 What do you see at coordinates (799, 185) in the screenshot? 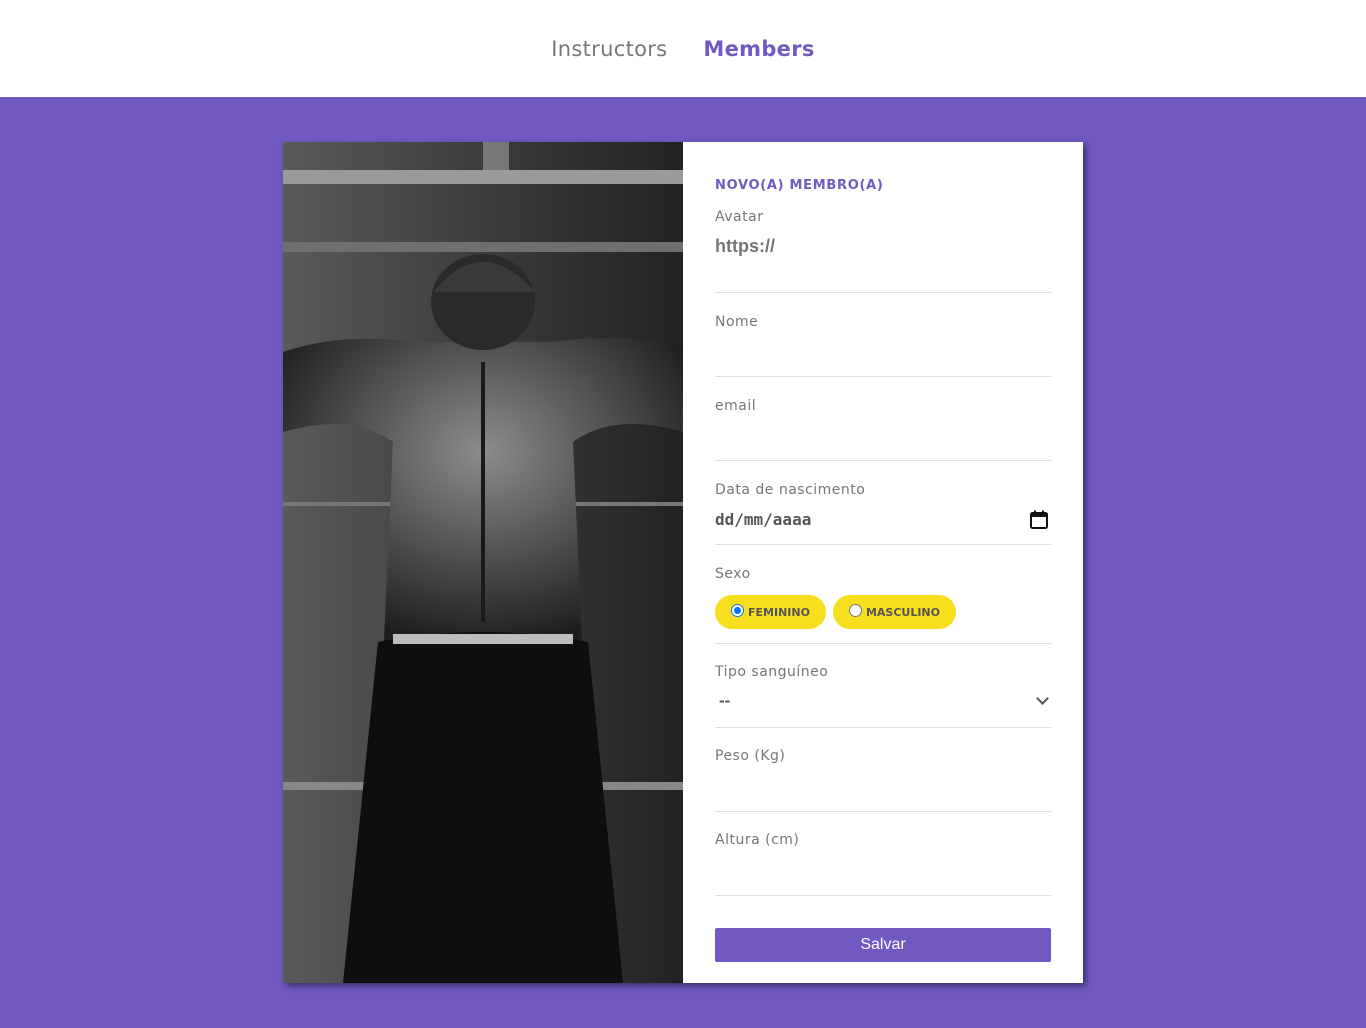
I see `form-title: NOVO(A) MEMBRO(A)` at bounding box center [799, 185].